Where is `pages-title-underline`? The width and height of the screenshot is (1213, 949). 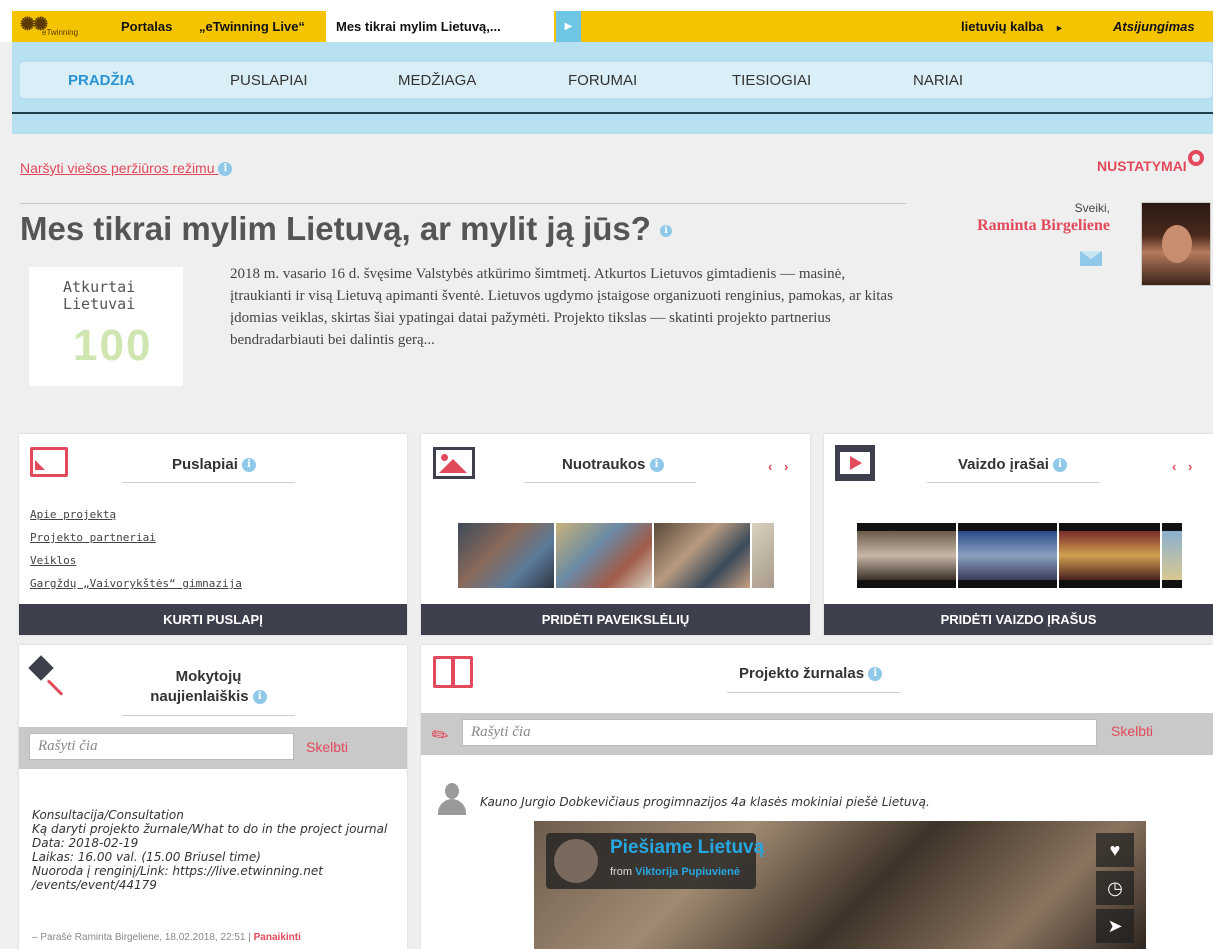 pages-title-underline is located at coordinates (208, 482).